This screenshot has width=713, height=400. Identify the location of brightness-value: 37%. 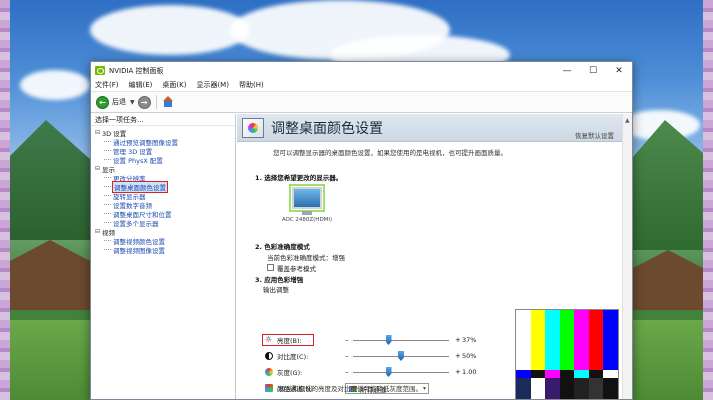
(469, 340).